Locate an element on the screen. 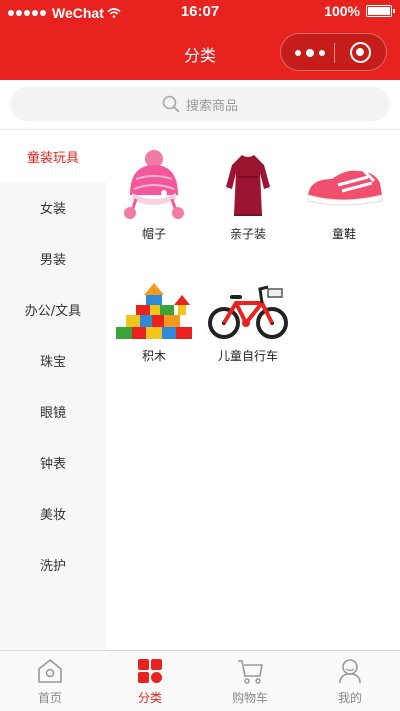 The height and width of the screenshot is (711, 400). sidebar-item-watches: 钟表 is located at coordinates (53, 462).